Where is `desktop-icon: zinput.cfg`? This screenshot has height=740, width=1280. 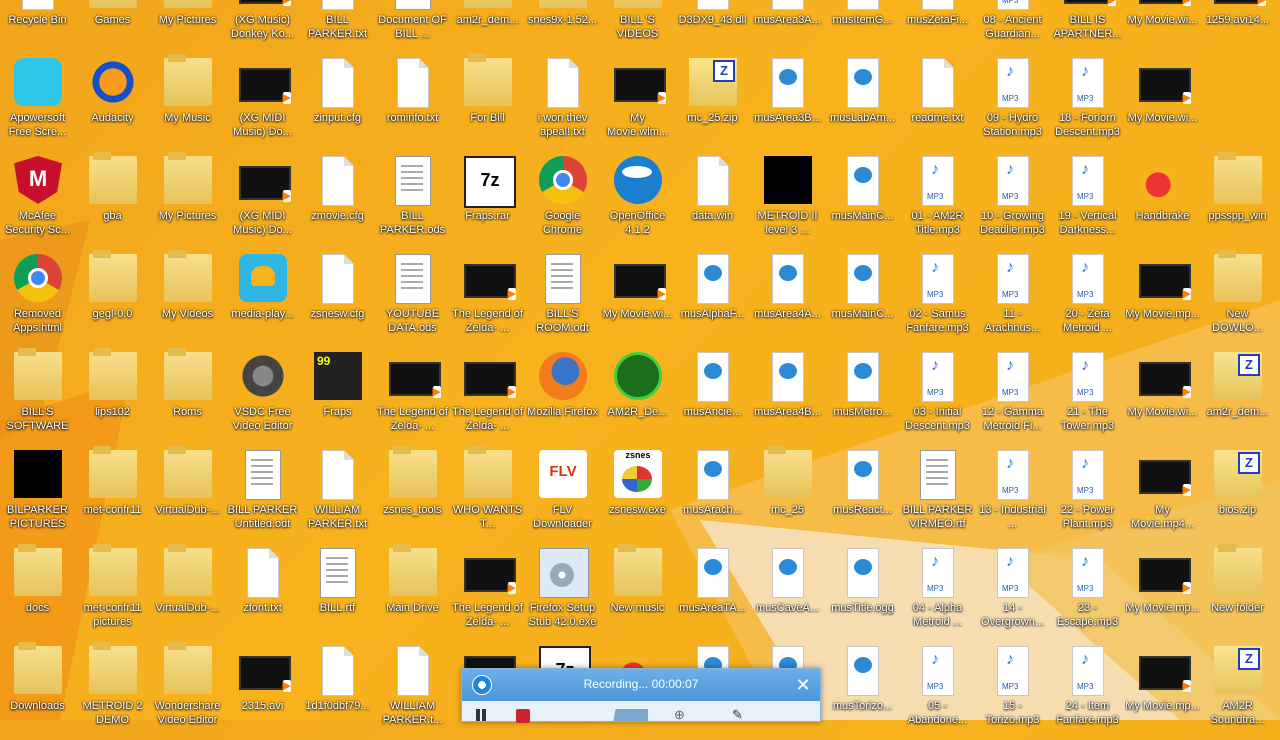 desktop-icon: zinput.cfg is located at coordinates (337, 103).